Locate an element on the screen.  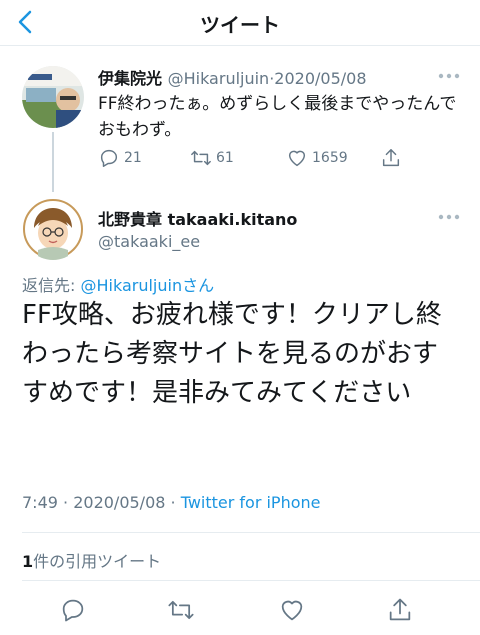
tweet-meta: 7:49 · 2020/05/08 · Twitter for iPhone is located at coordinates (171, 502).